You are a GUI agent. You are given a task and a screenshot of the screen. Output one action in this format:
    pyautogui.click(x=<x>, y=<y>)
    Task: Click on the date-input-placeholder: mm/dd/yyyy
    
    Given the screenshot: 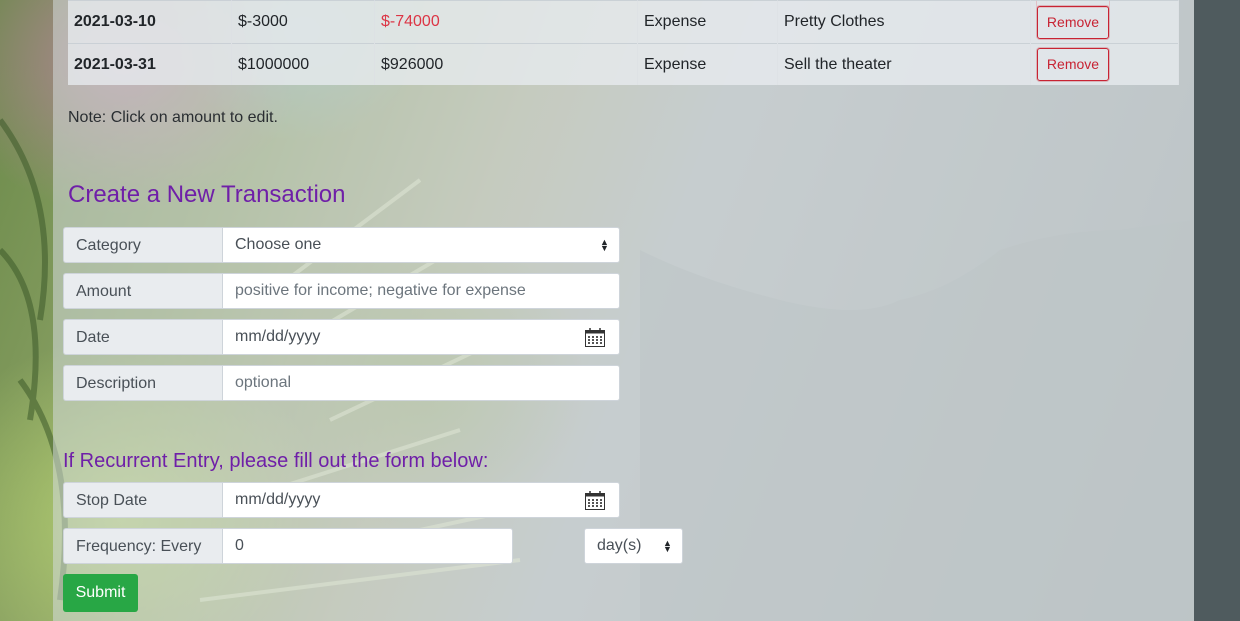 What is the action you would take?
    pyautogui.click(x=278, y=336)
    